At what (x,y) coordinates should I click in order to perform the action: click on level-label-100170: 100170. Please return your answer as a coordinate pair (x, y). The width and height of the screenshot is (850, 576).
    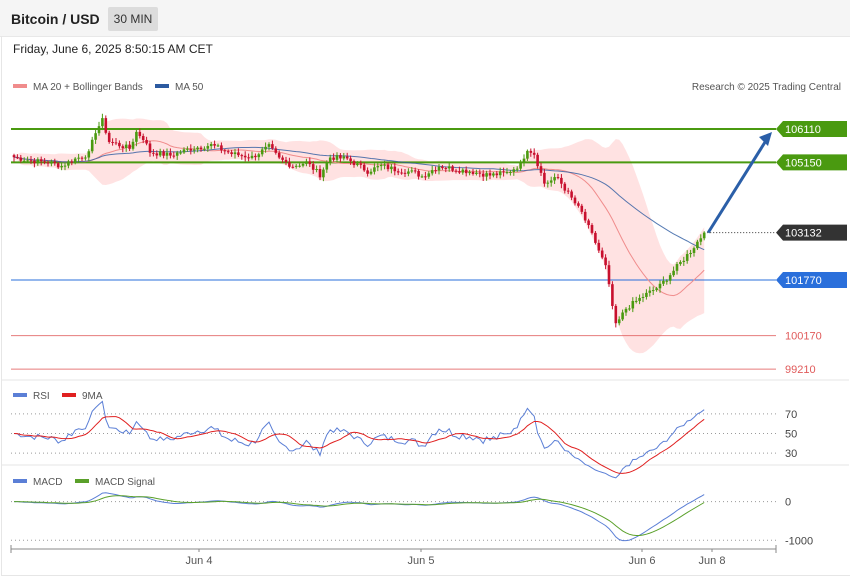
    Looking at the image, I should click on (803, 337).